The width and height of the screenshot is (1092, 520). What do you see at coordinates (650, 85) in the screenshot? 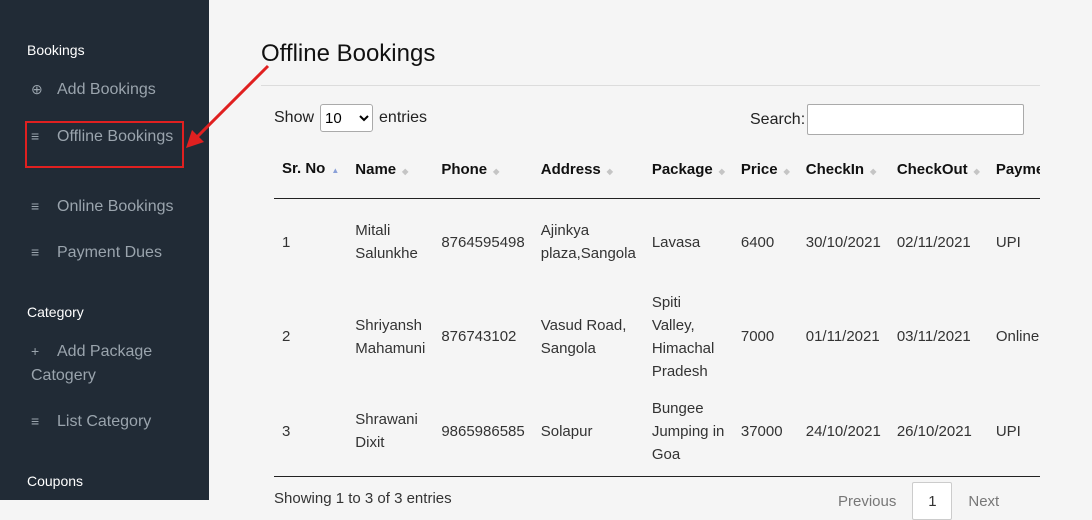
I see `title-divider` at bounding box center [650, 85].